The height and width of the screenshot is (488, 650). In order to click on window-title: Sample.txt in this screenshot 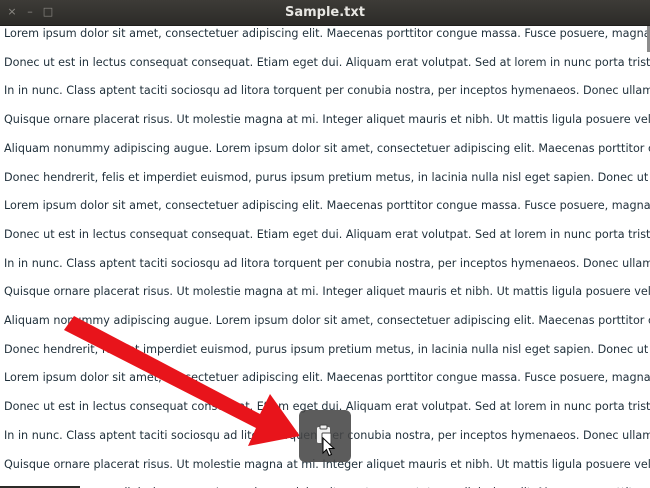, I will do `click(324, 12)`.